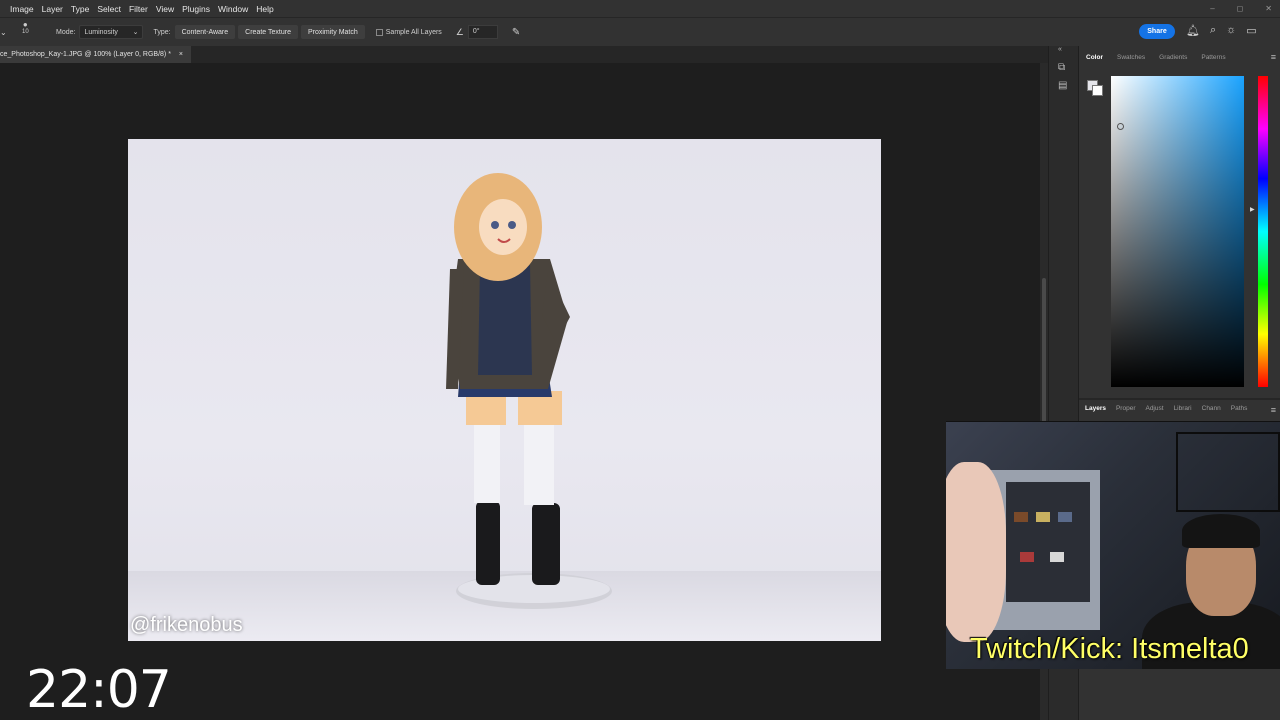 The image size is (1280, 720). Describe the element at coordinates (1238, 412) in the screenshot. I see `tab-paths: Paths` at that location.